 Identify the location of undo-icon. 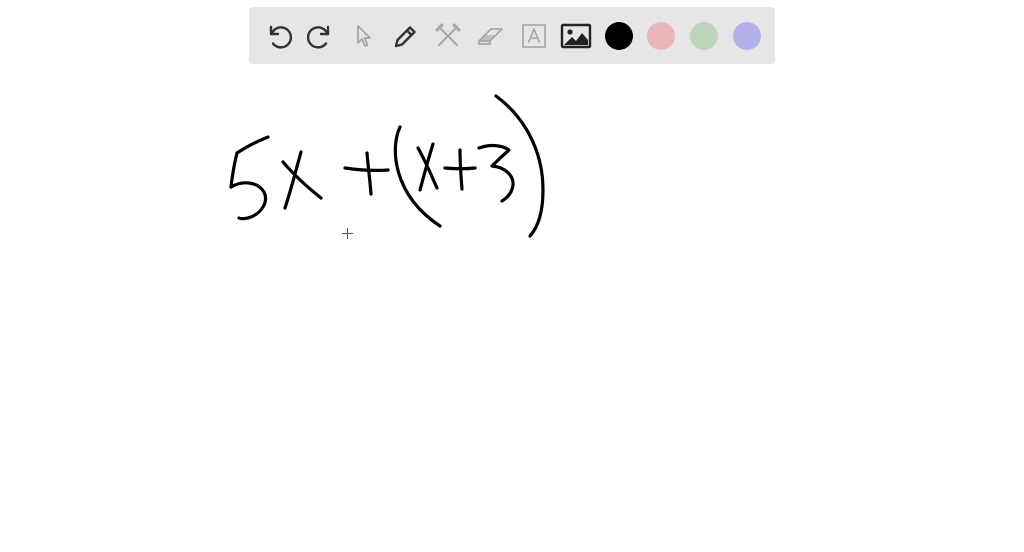
(281, 37).